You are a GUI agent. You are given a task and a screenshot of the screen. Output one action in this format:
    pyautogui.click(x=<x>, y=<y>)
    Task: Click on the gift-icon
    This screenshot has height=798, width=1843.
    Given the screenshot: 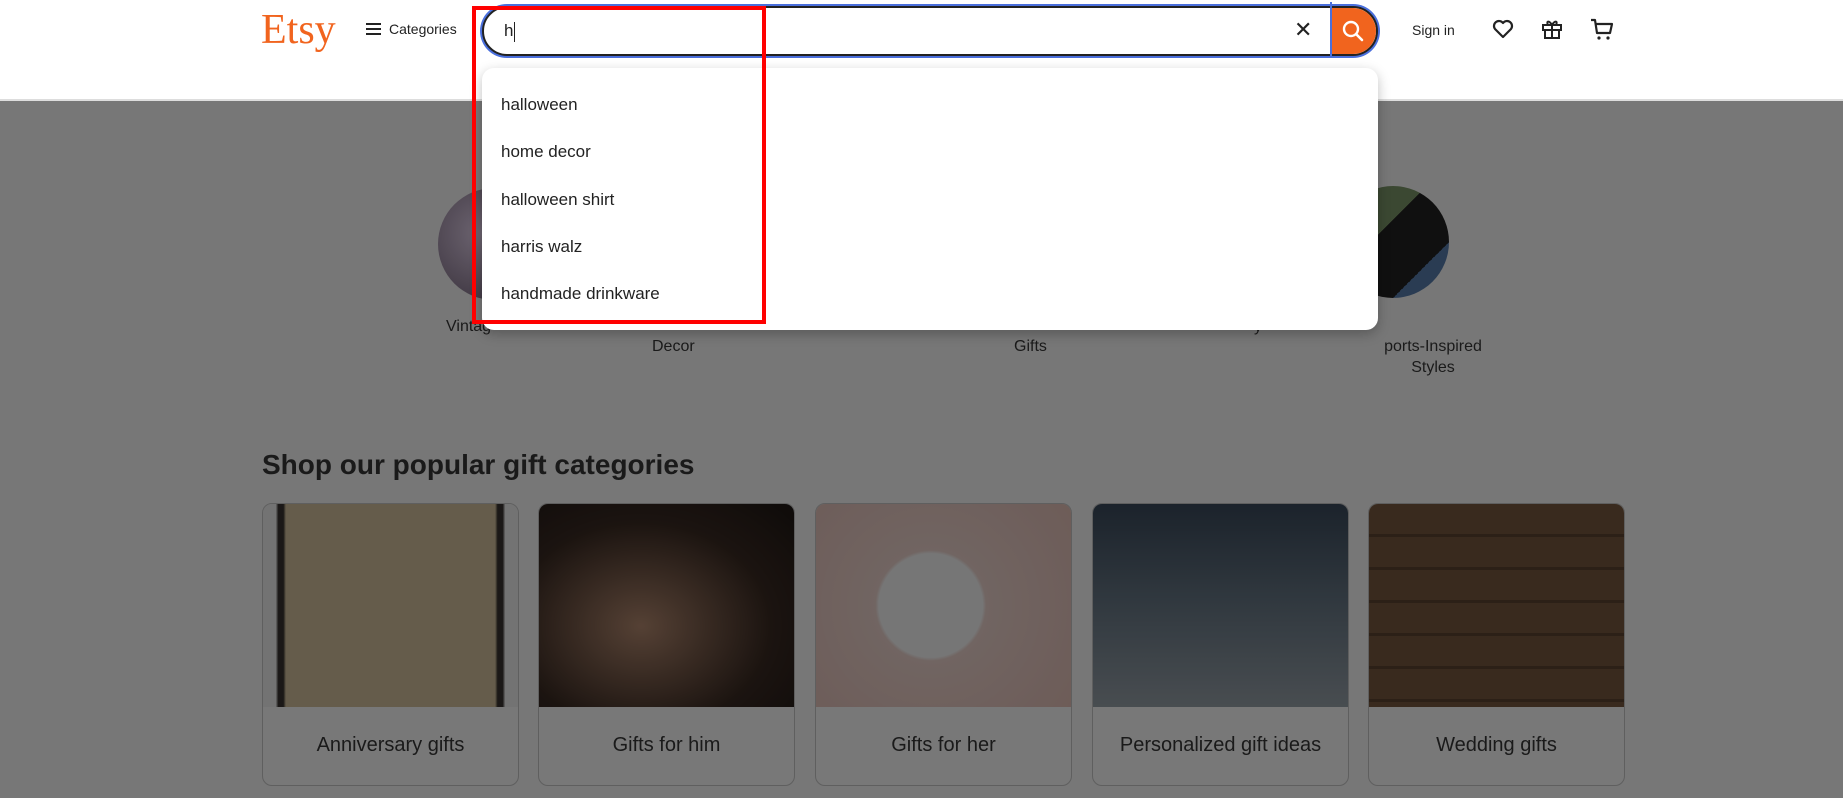 What is the action you would take?
    pyautogui.click(x=1552, y=29)
    